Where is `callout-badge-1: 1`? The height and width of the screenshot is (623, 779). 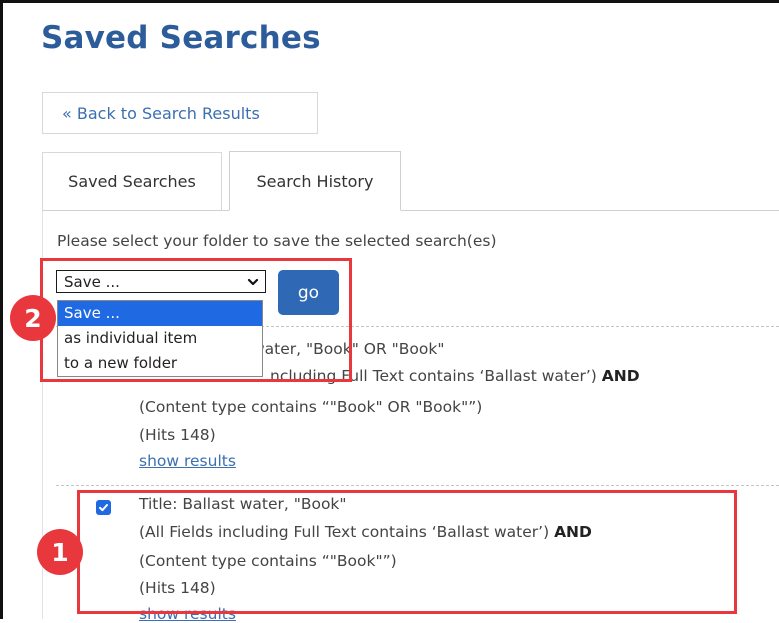 callout-badge-1: 1 is located at coordinates (60, 552).